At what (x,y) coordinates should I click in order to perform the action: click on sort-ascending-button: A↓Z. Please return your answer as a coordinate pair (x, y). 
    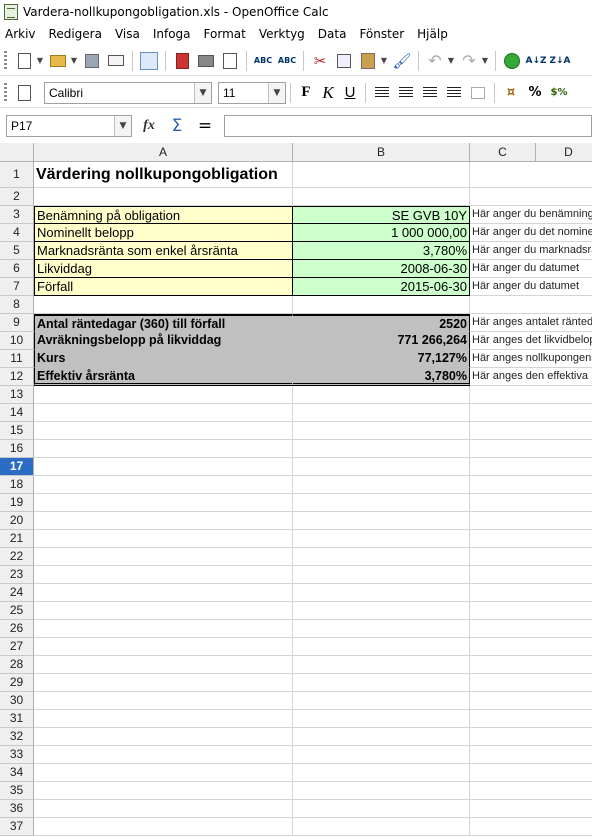
    Looking at the image, I should click on (535, 61).